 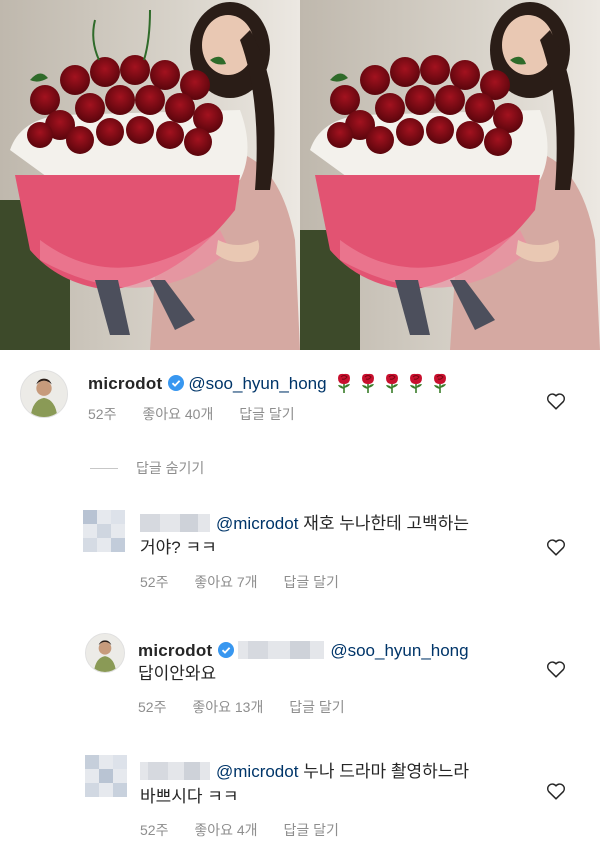 What do you see at coordinates (177, 414) in the screenshot?
I see `likes-count-button: 좋아요 40개` at bounding box center [177, 414].